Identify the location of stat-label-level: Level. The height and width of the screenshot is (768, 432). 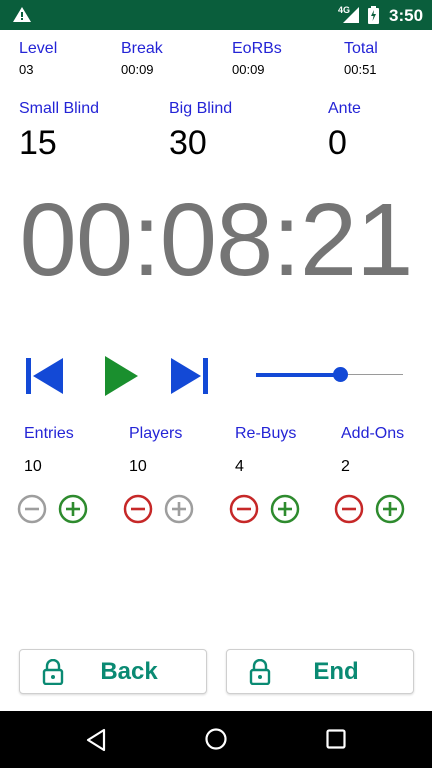
(38, 48).